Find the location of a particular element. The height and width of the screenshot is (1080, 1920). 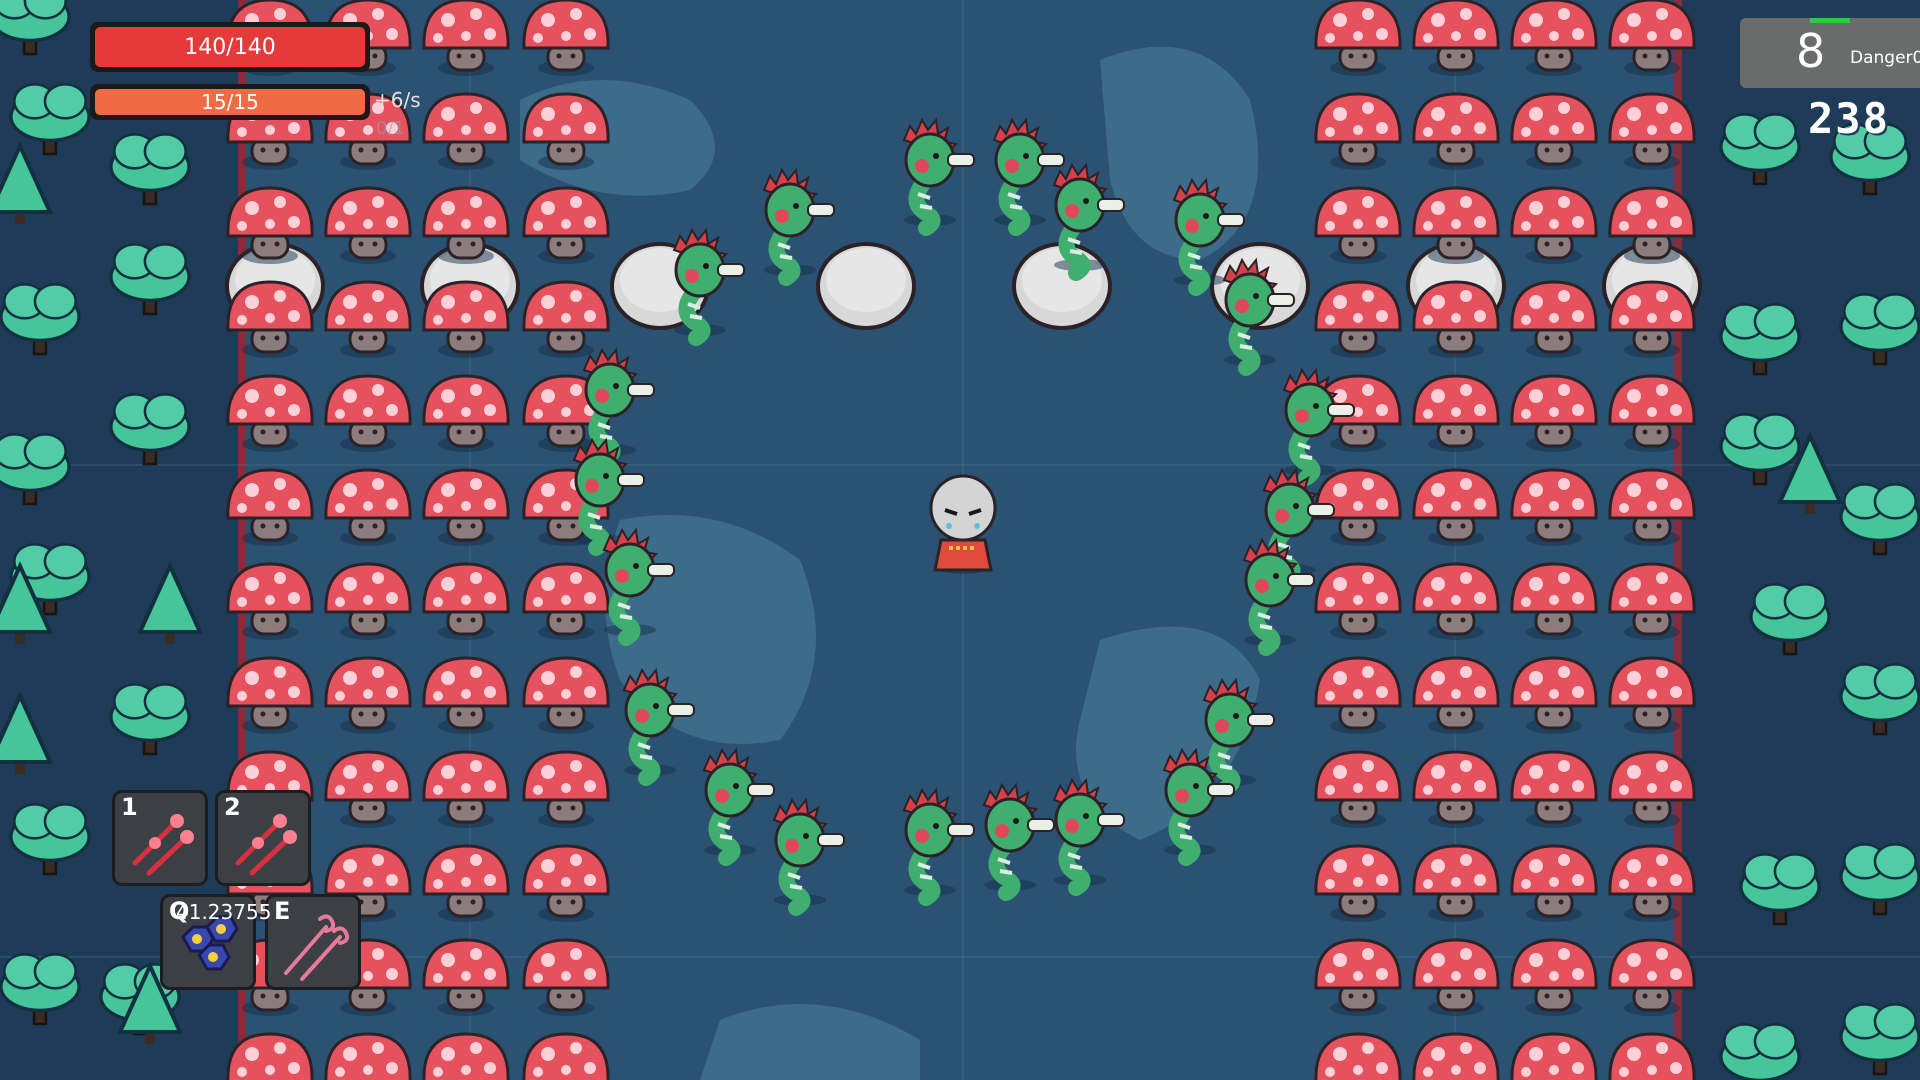

skill-key-e: E is located at coordinates (282, 911).